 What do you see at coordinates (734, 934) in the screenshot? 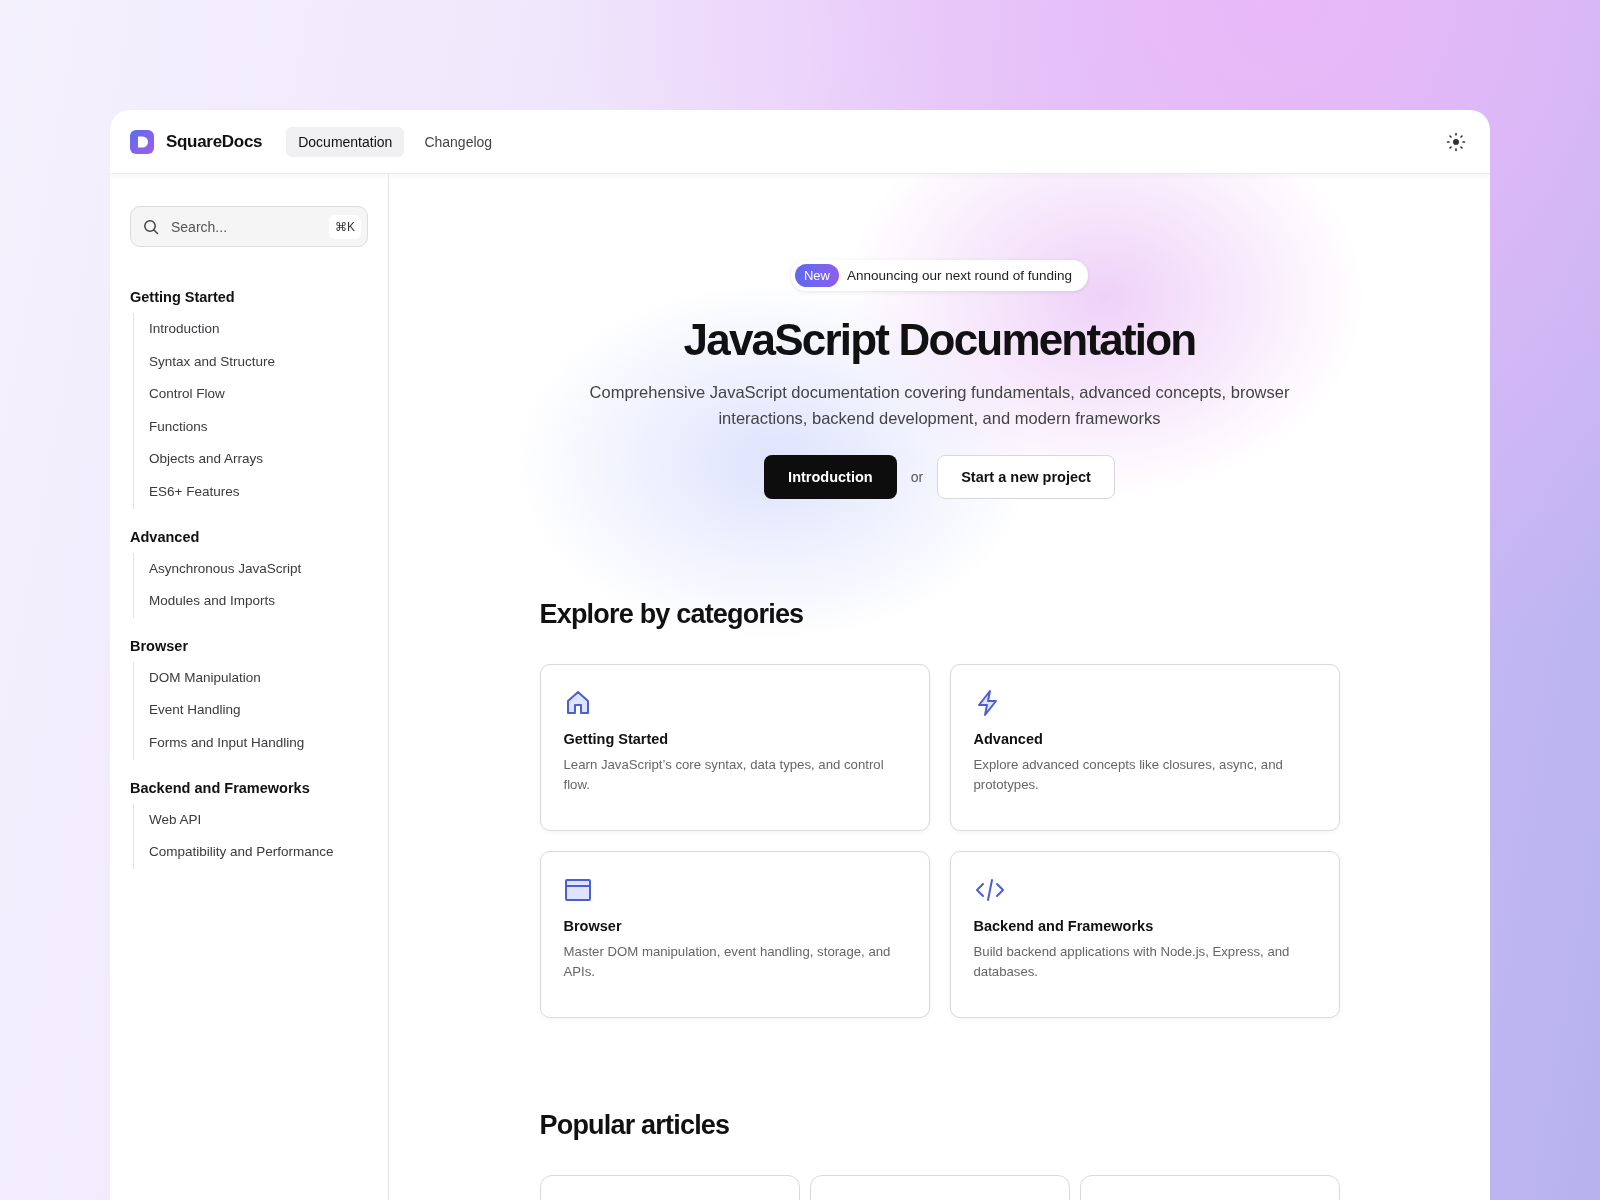
I see `category-card: Browser Master DOM manipulation, event handling, storage, and APIs.` at bounding box center [734, 934].